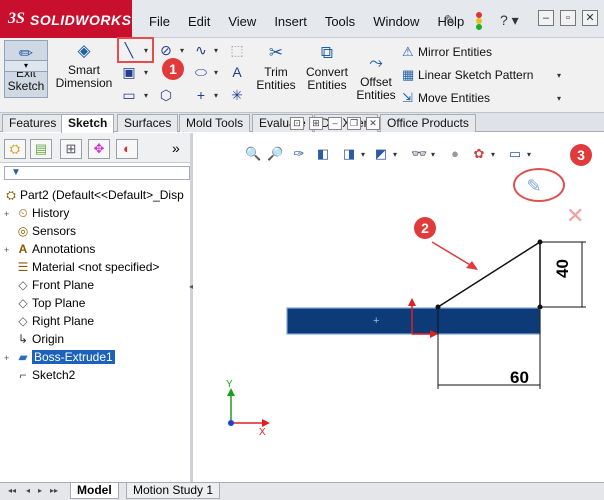  Describe the element at coordinates (28, 490) in the screenshot. I see `prev-tab-arrow-icon: ◂` at that location.